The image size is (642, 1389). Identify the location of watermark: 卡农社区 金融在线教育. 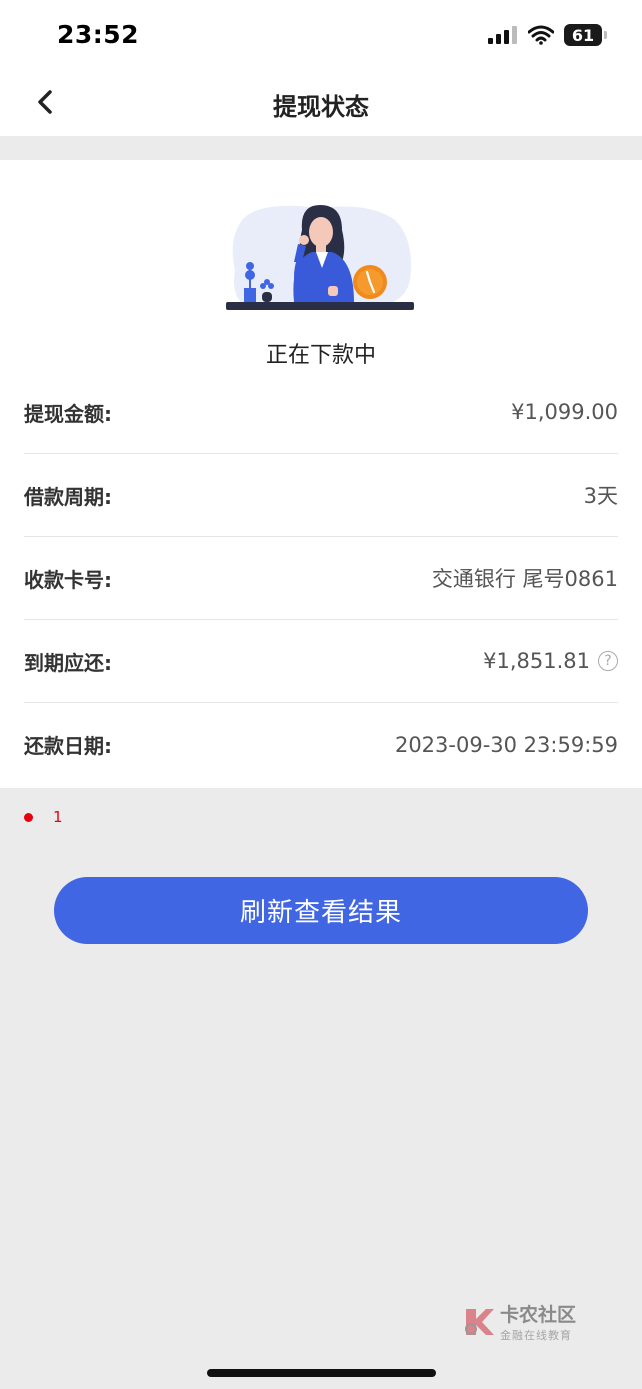
(519, 1321).